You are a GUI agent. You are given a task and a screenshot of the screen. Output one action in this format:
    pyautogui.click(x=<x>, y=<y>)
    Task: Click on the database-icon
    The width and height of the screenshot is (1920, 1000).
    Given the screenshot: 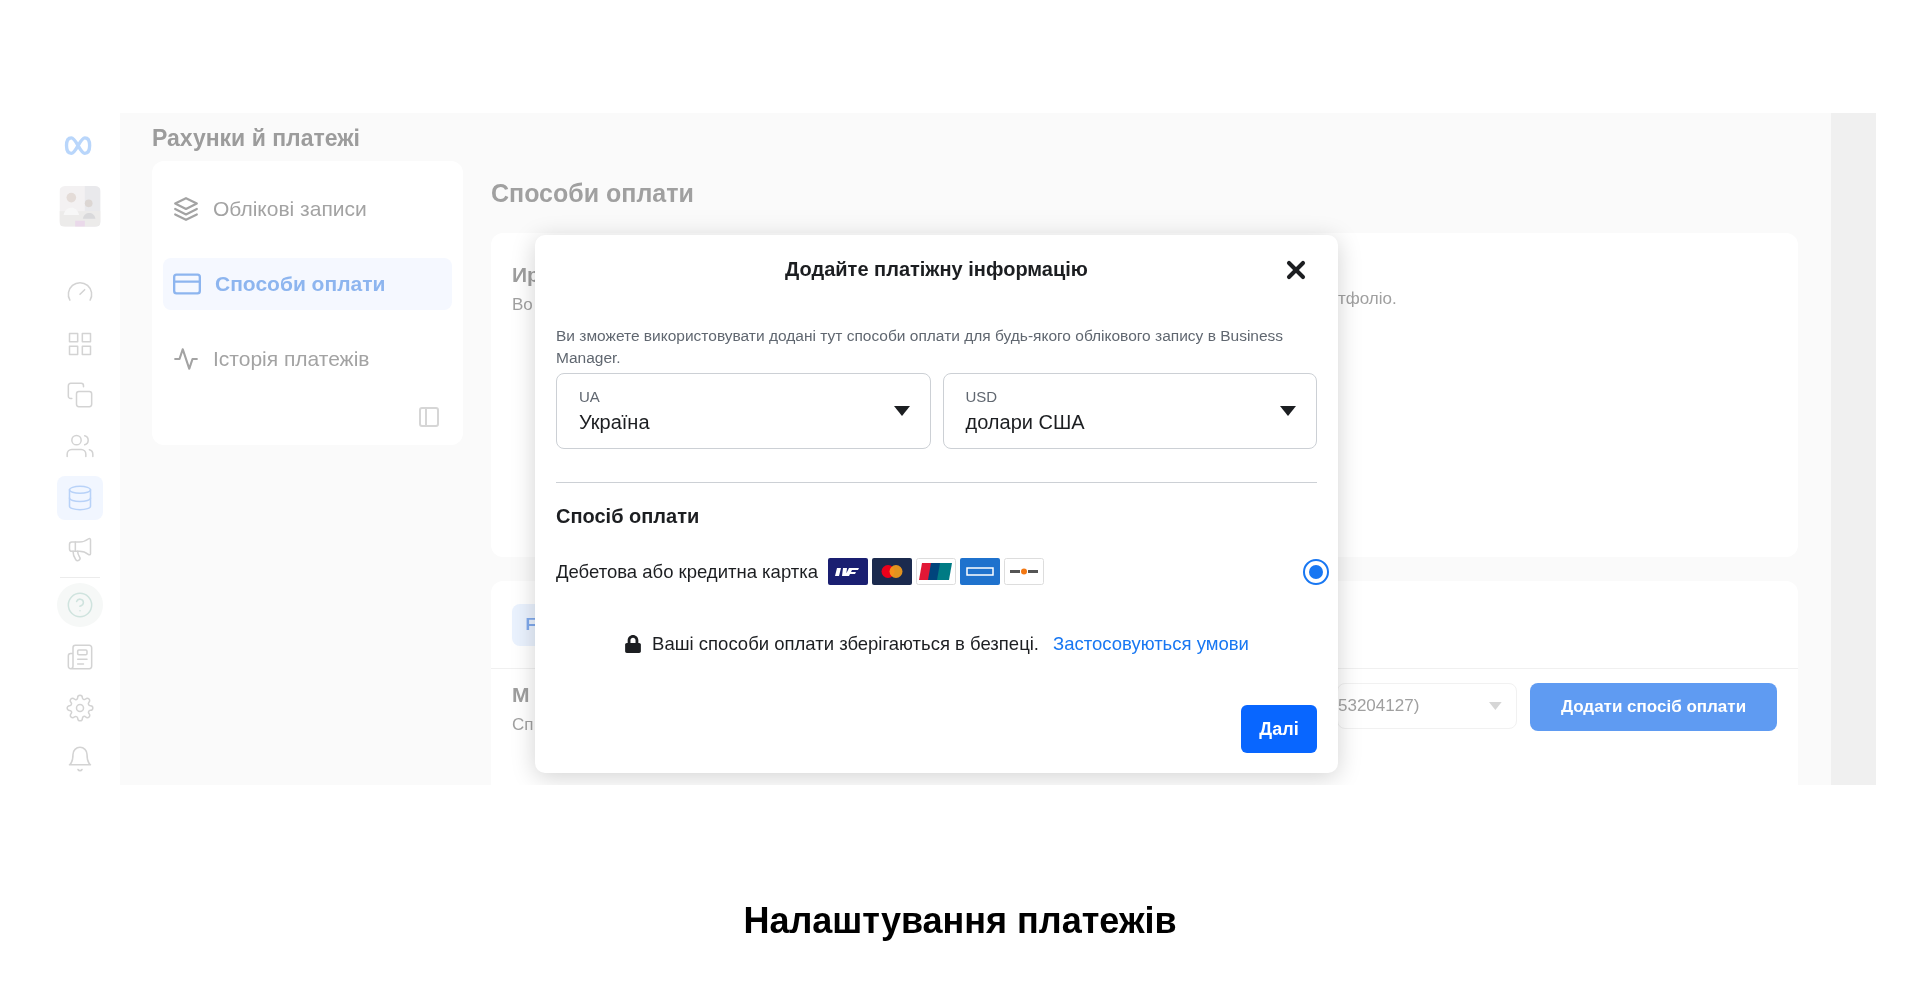 What is the action you would take?
    pyautogui.click(x=80, y=497)
    